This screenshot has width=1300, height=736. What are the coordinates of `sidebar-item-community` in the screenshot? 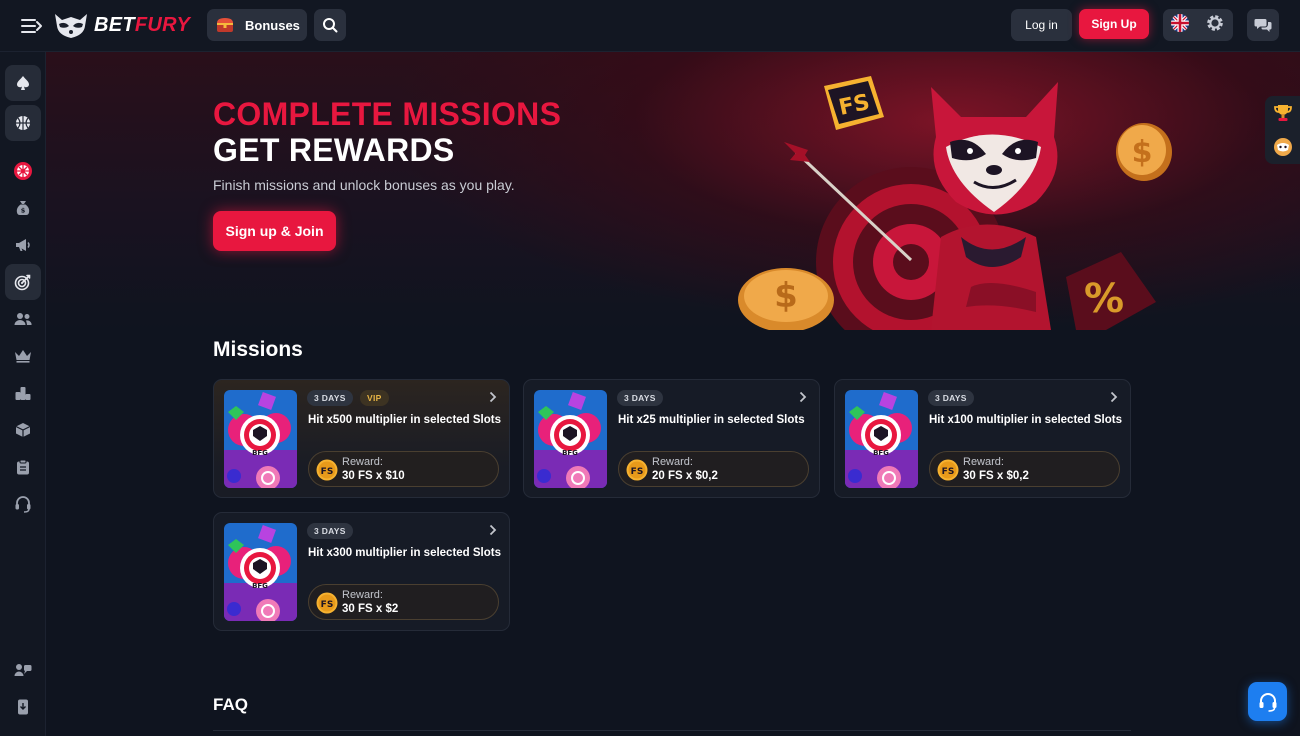 It's located at (23, 670).